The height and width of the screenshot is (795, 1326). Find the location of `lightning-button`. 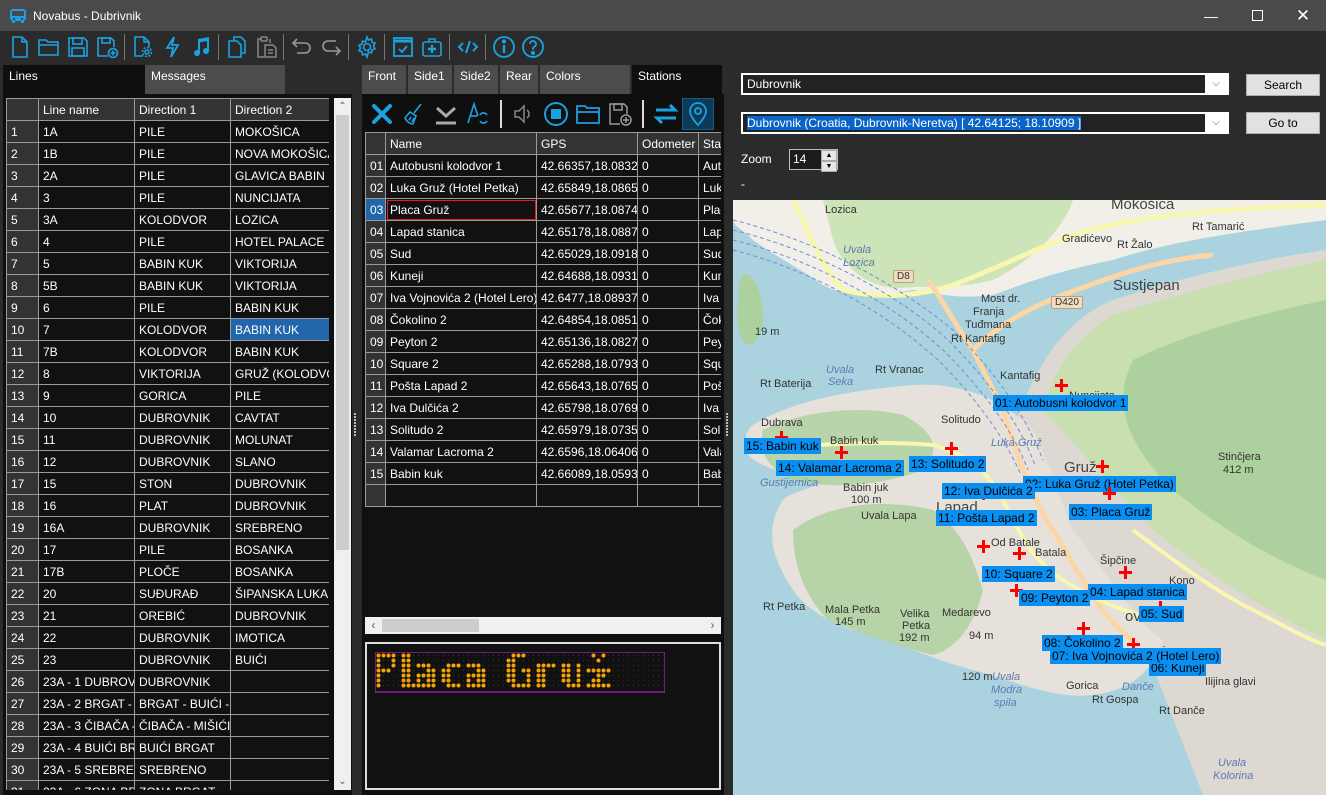

lightning-button is located at coordinates (171, 47).